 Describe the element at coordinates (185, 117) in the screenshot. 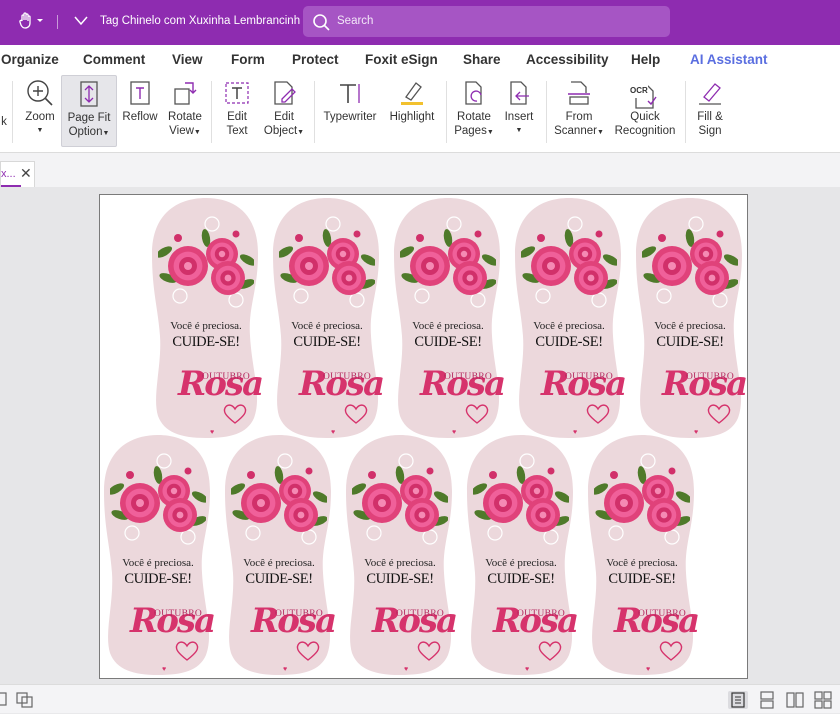

I see `rotate-view-label-1: Rotate` at that location.